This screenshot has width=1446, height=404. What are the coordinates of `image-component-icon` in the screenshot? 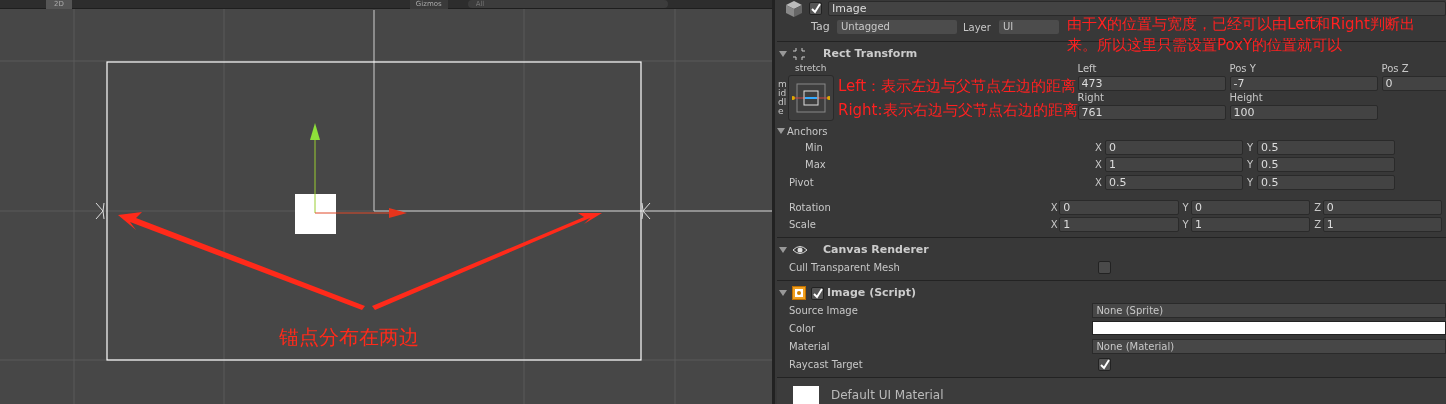 It's located at (800, 293).